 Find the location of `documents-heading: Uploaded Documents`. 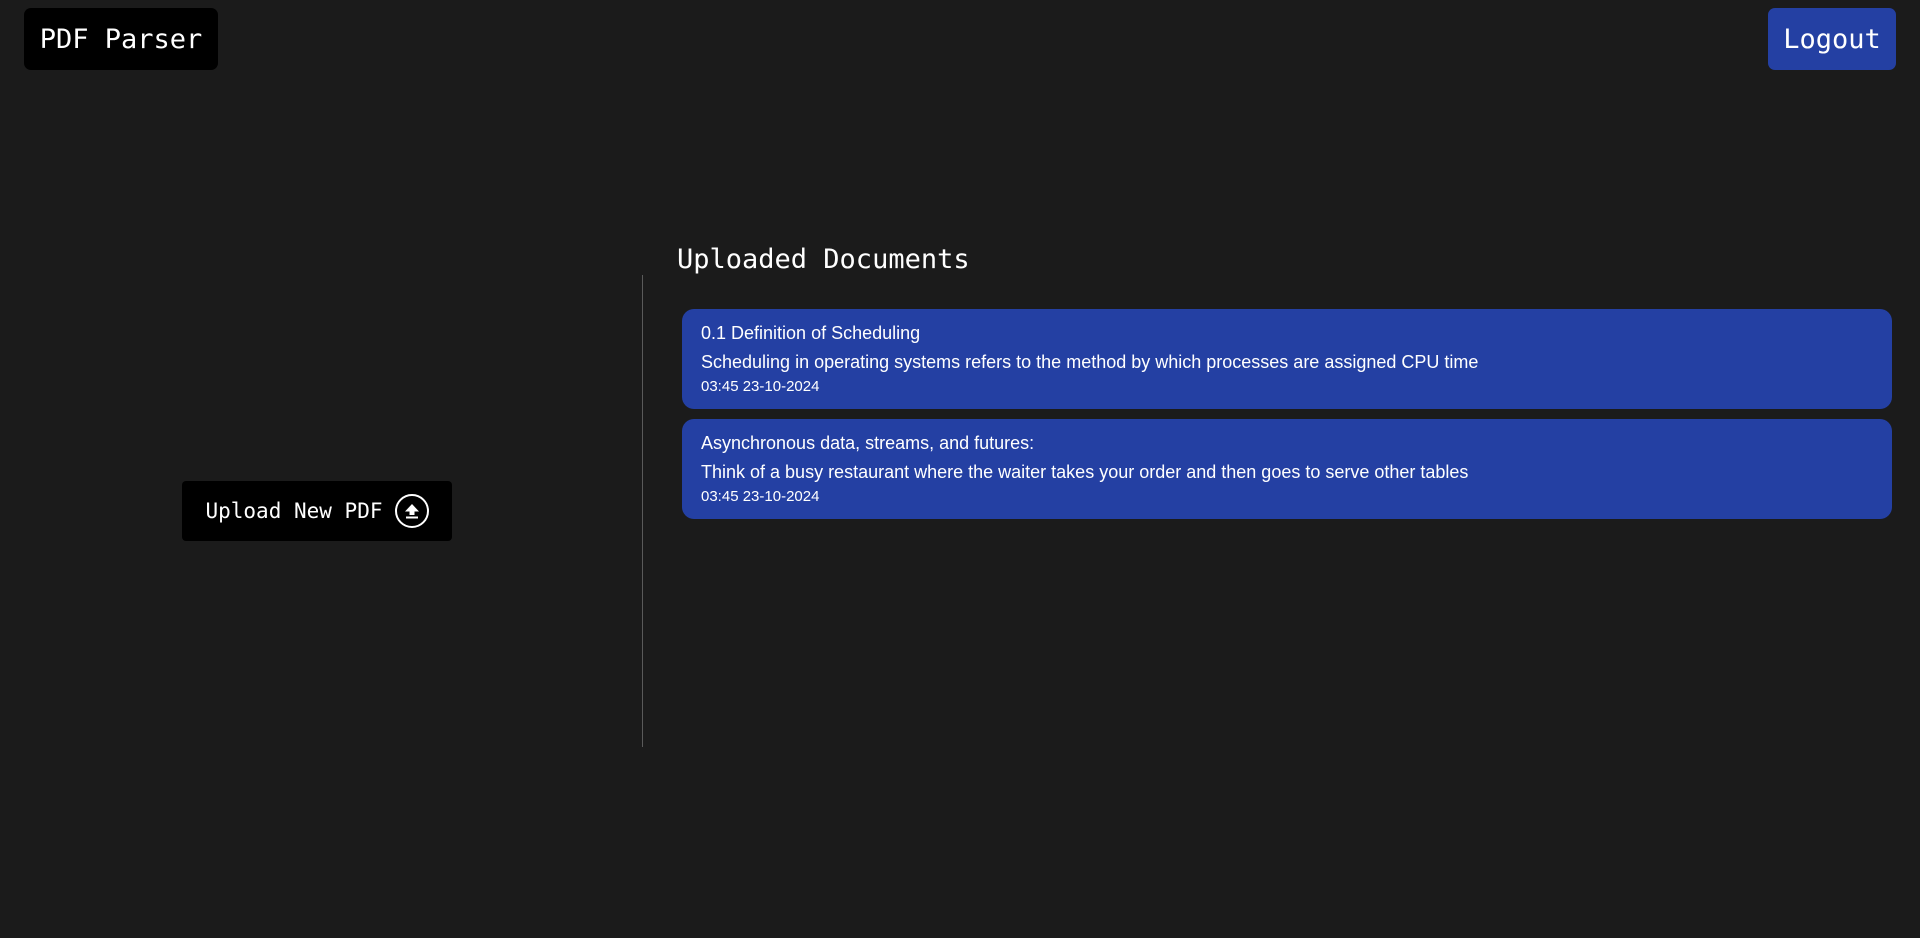

documents-heading: Uploaded Documents is located at coordinates (823, 259).